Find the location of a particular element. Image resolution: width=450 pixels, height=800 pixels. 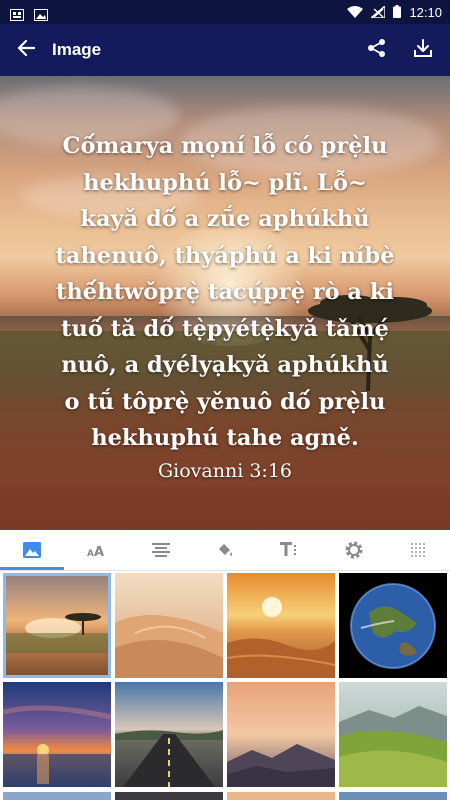

verse-reference: Giovanni 3:16 is located at coordinates (224, 471).